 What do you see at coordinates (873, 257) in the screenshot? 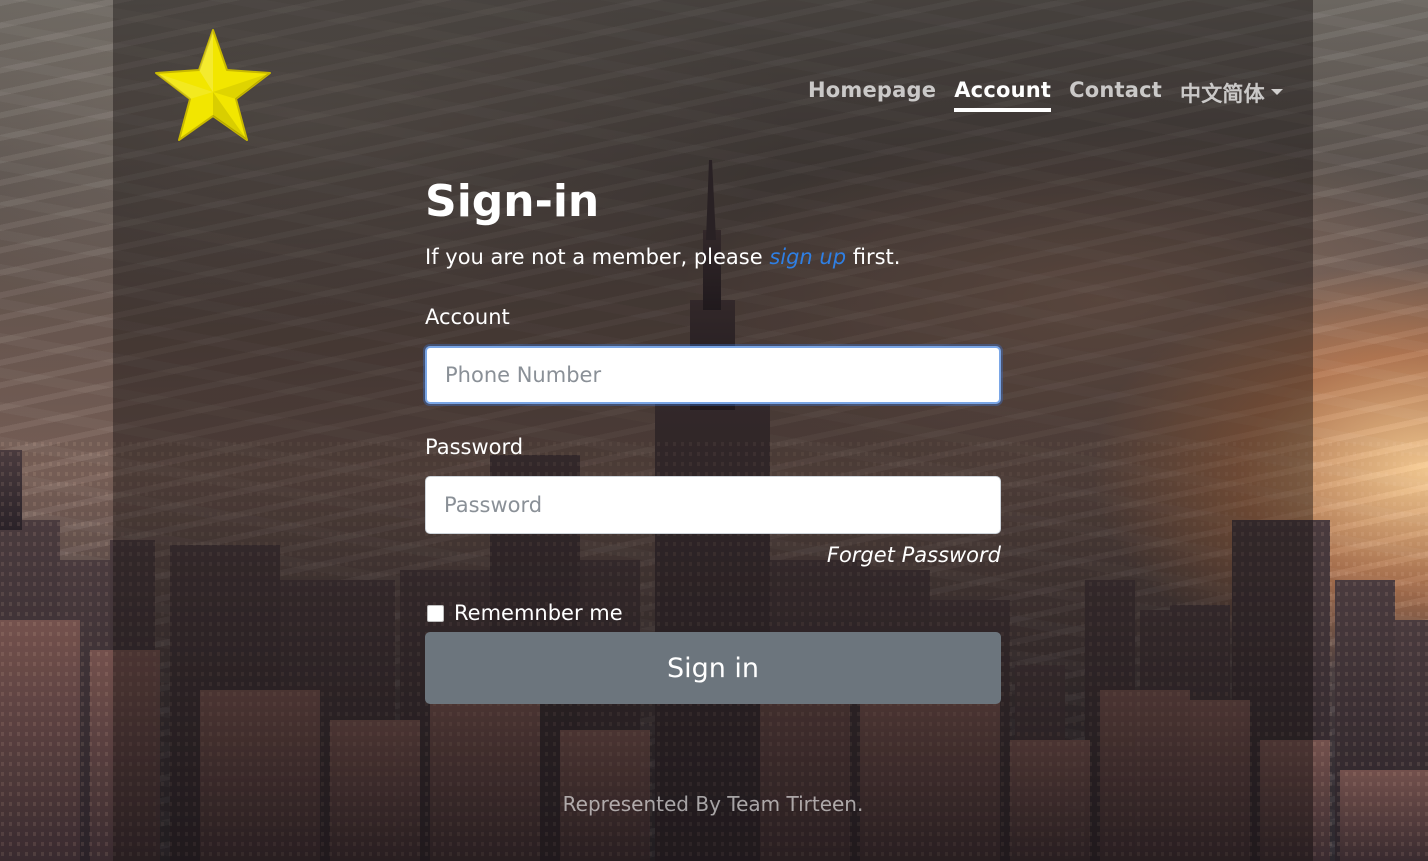
I see `signup-prompt-suffix: first.` at bounding box center [873, 257].